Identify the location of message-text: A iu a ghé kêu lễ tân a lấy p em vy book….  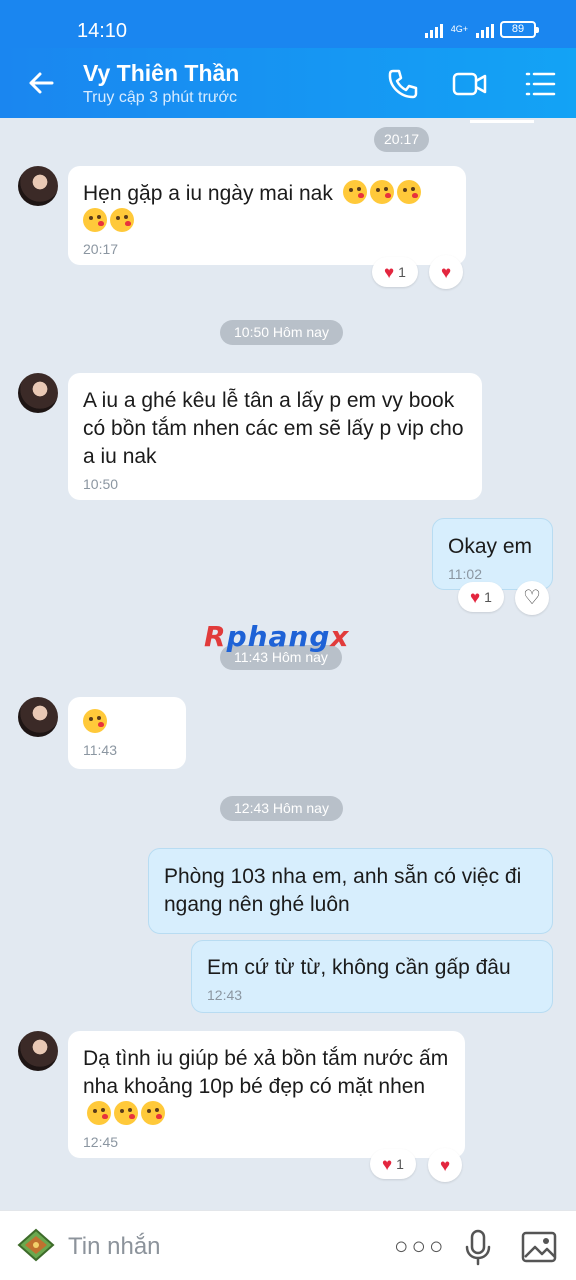
(273, 428).